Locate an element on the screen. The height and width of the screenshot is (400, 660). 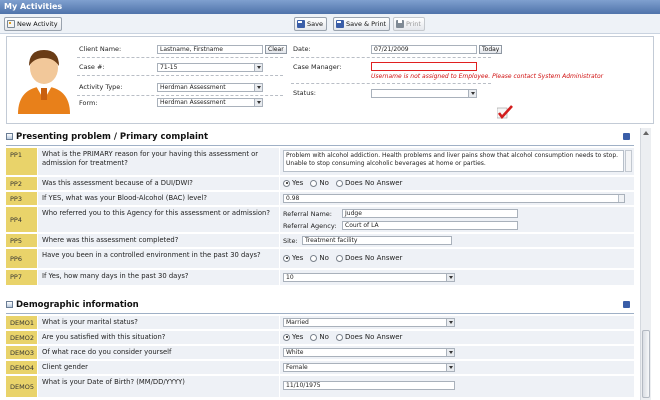
bac-level-input: 0.98 is located at coordinates (454, 198).